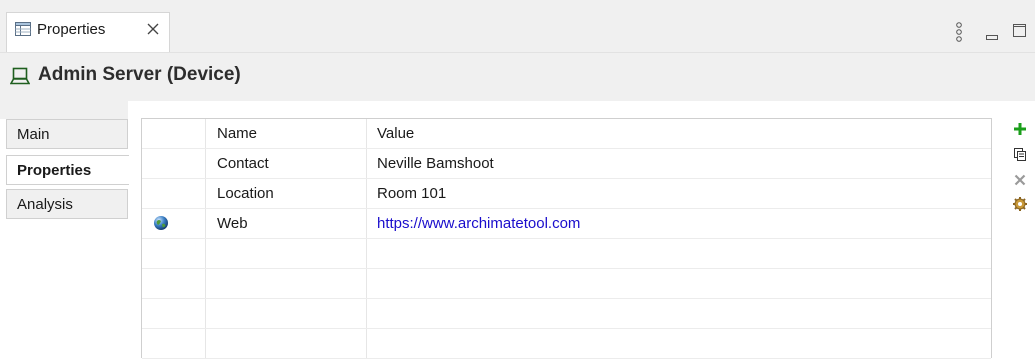 The width and height of the screenshot is (1035, 359). I want to click on tab-properties: Properties, so click(67, 170).